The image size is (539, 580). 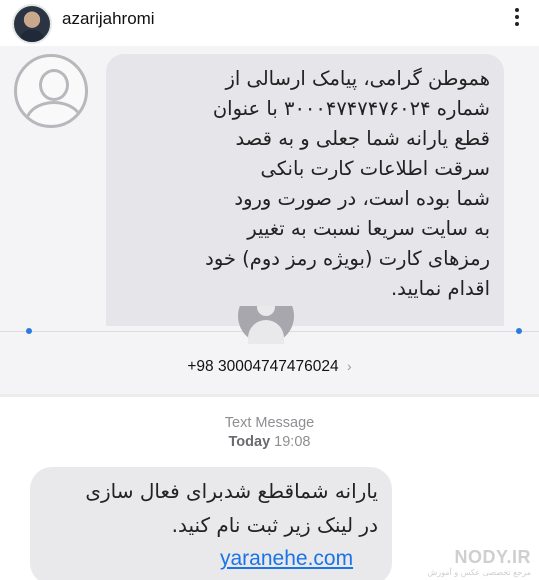 What do you see at coordinates (249, 442) in the screenshot?
I see `message-day: Today` at bounding box center [249, 442].